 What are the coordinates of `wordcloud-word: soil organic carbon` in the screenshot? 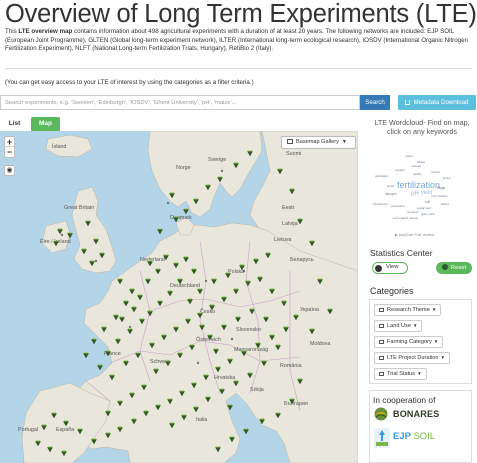 It's located at (405, 218).